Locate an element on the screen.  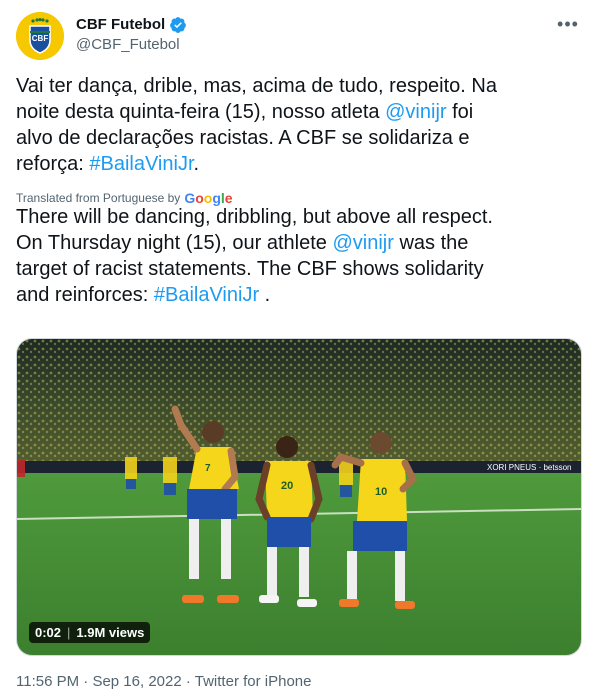
mention-link: @vinijr is located at coordinates (415, 112).